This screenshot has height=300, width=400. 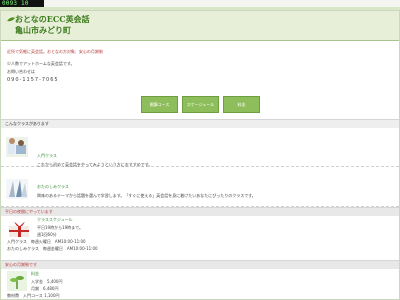 What do you see at coordinates (33, 295) in the screenshot?
I see `fee-materials: 教材費 入門コース 1,100円` at bounding box center [33, 295].